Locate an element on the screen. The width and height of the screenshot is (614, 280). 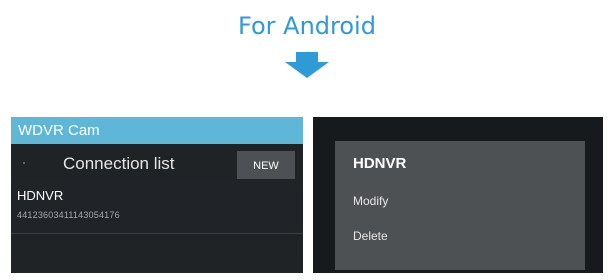
list-divider is located at coordinates (157, 233).